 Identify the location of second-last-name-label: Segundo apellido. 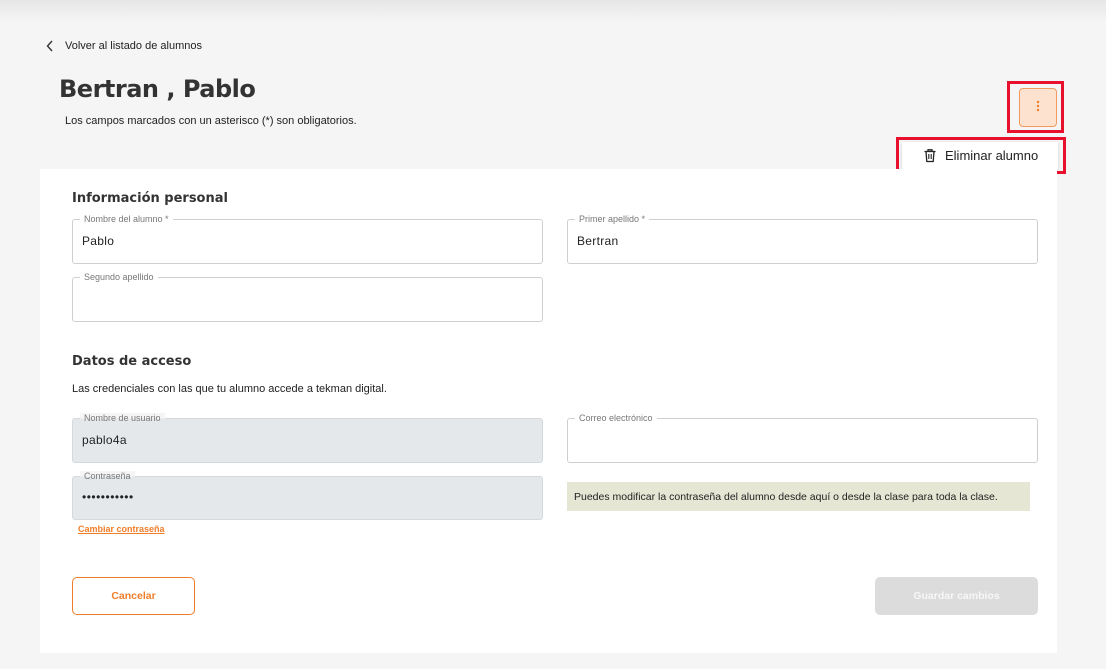
(119, 277).